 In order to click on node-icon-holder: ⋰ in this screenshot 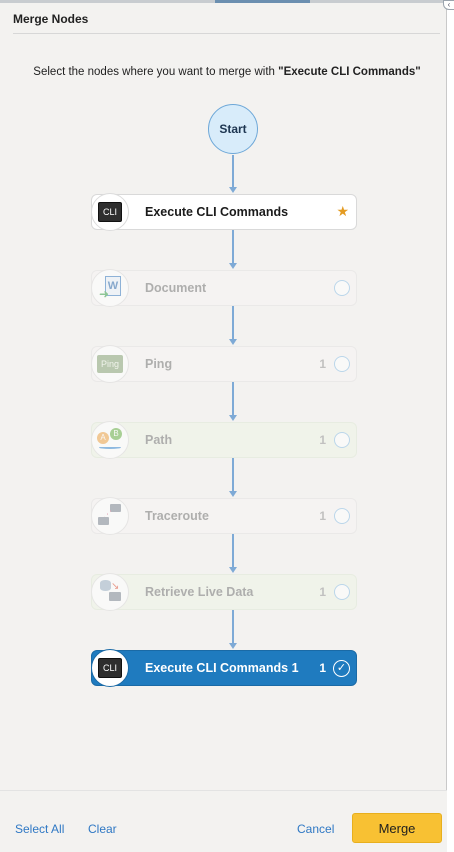, I will do `click(110, 516)`.